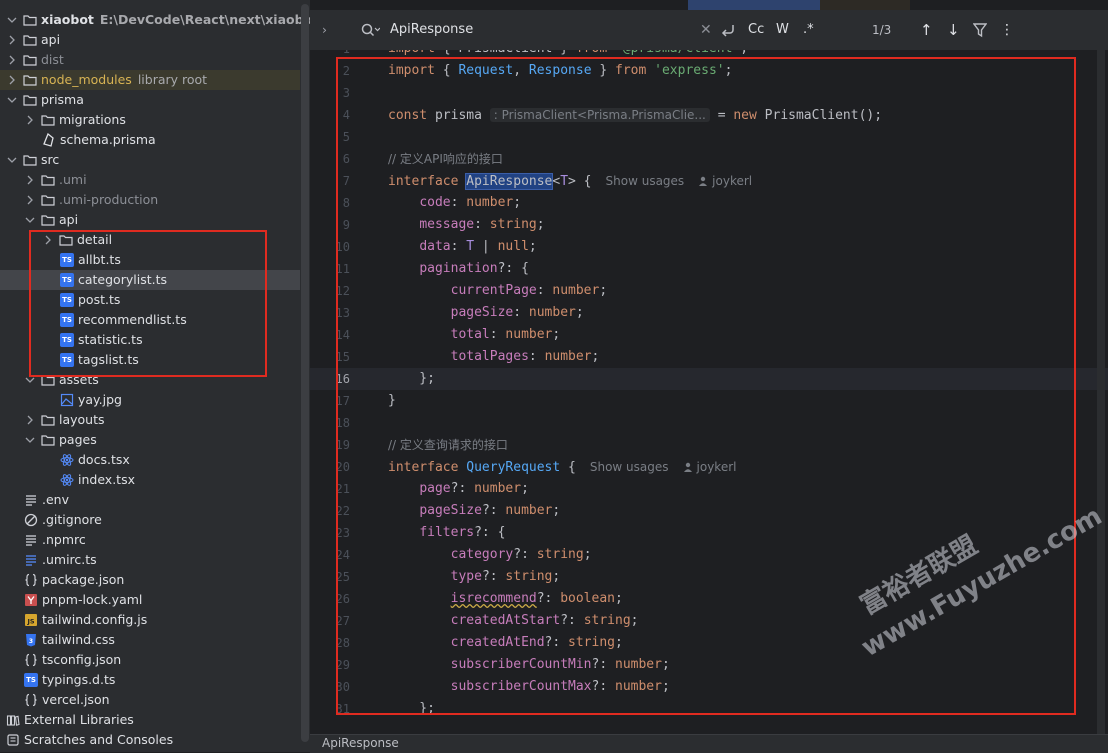 This screenshot has height=753, width=1108. Describe the element at coordinates (709, 665) in the screenshot. I see `code-line: 29 subscriberCountMin?: number;` at that location.